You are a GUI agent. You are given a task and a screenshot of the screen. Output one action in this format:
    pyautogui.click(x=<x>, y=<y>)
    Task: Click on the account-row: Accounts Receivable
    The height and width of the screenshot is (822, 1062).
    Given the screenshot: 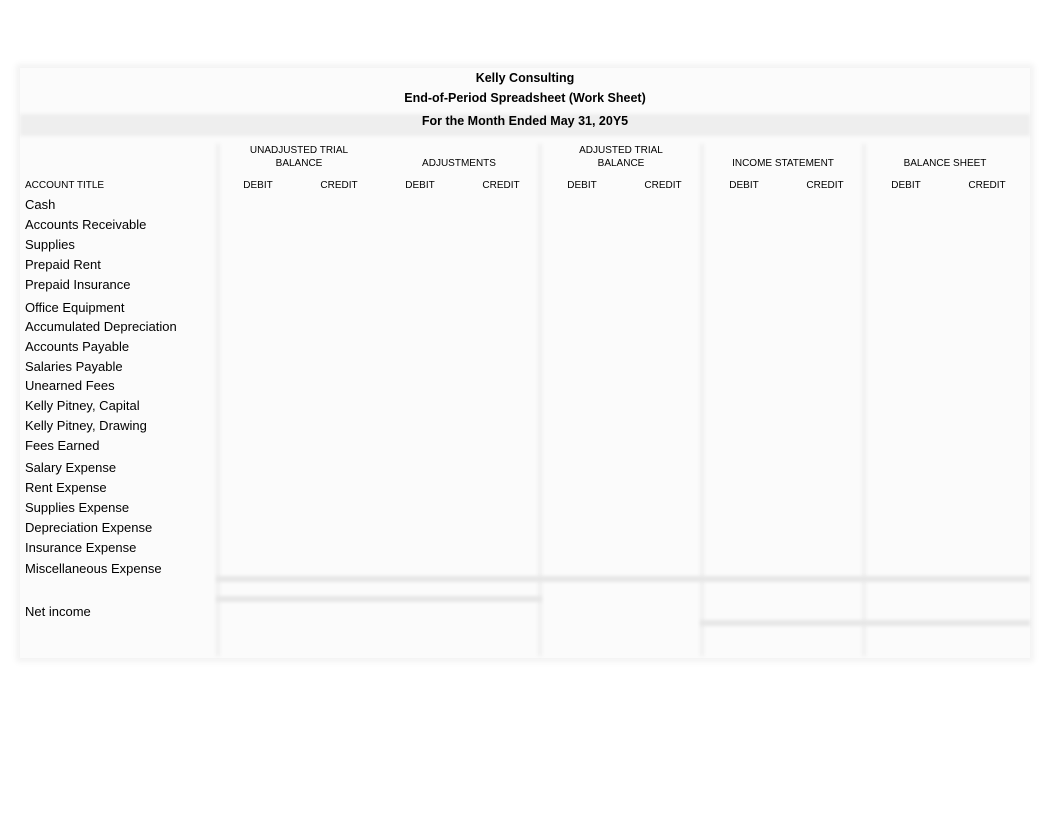 What is the action you would take?
    pyautogui.click(x=86, y=224)
    